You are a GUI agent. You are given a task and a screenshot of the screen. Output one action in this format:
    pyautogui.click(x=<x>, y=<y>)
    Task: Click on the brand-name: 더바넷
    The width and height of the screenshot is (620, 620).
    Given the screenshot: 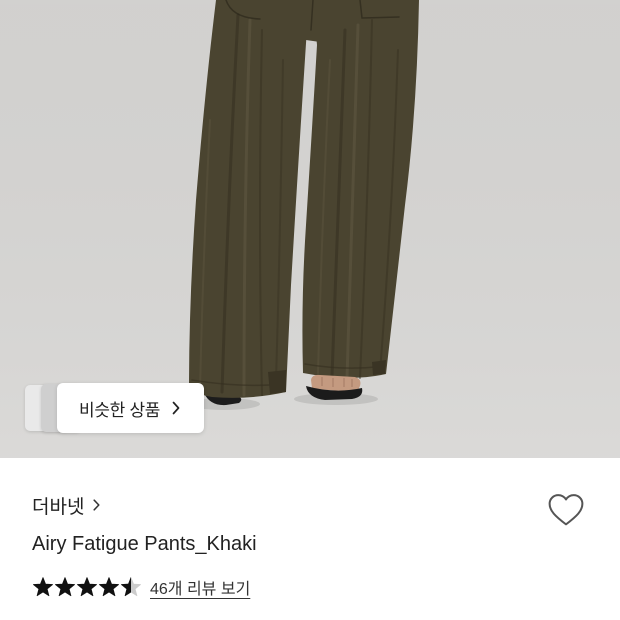 What is the action you would take?
    pyautogui.click(x=58, y=507)
    